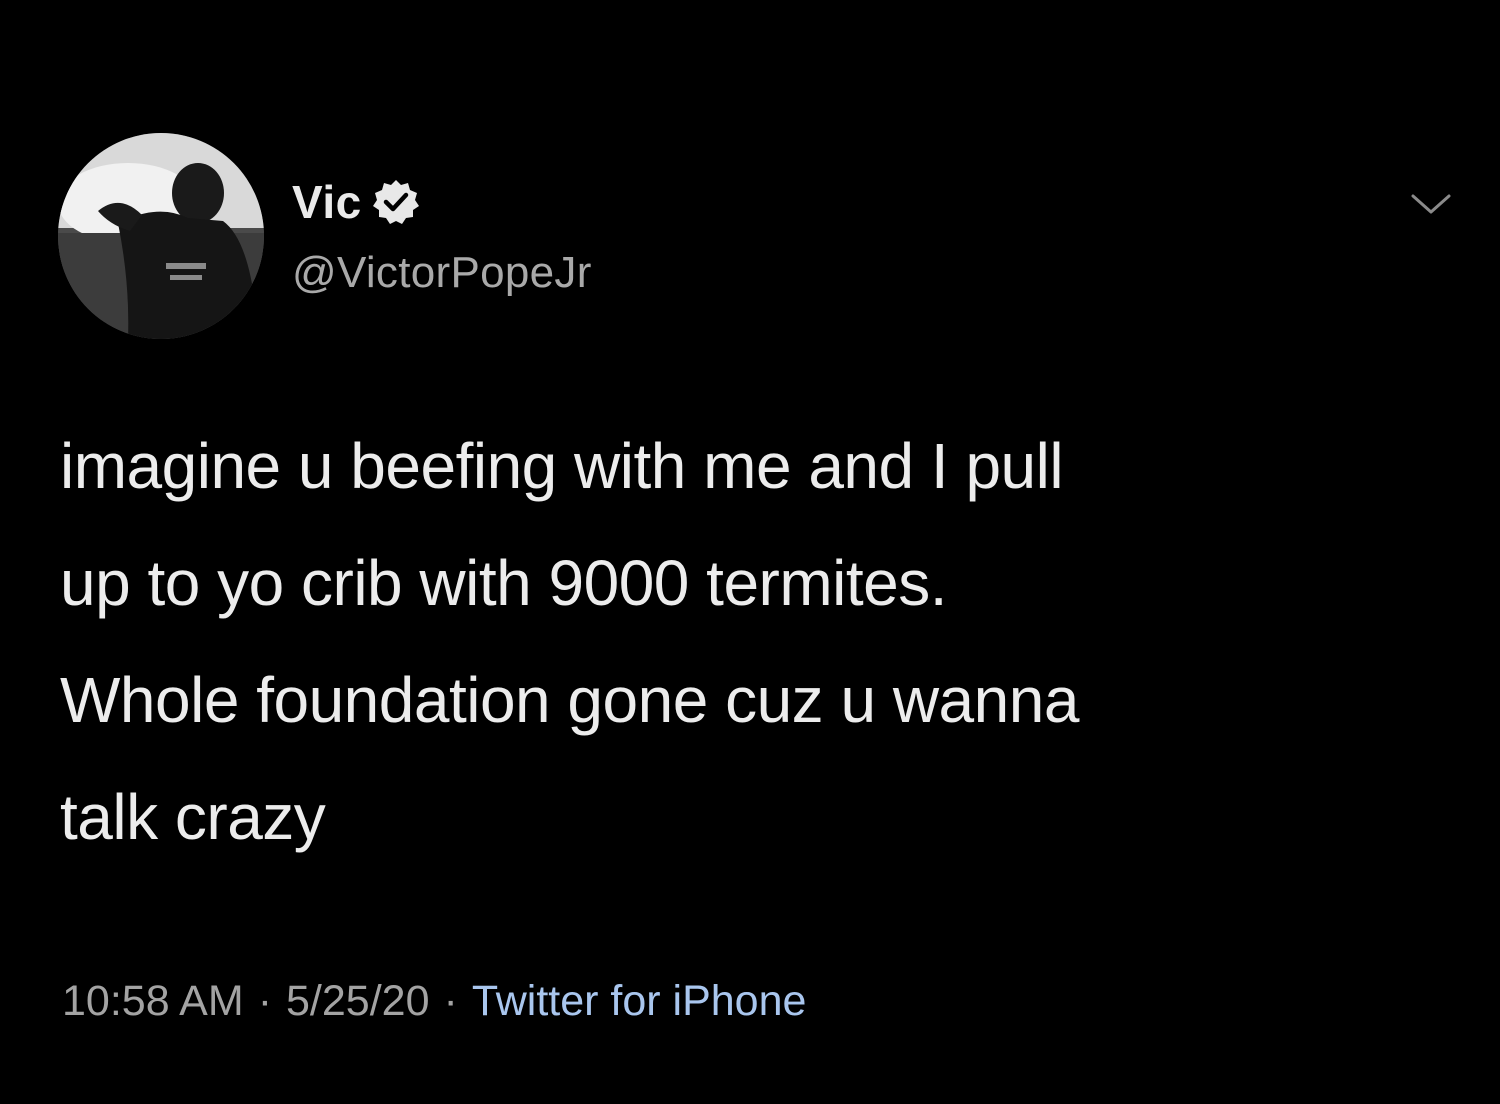  Describe the element at coordinates (442, 273) in the screenshot. I see `author-handle: @VictorPopeJr` at that location.